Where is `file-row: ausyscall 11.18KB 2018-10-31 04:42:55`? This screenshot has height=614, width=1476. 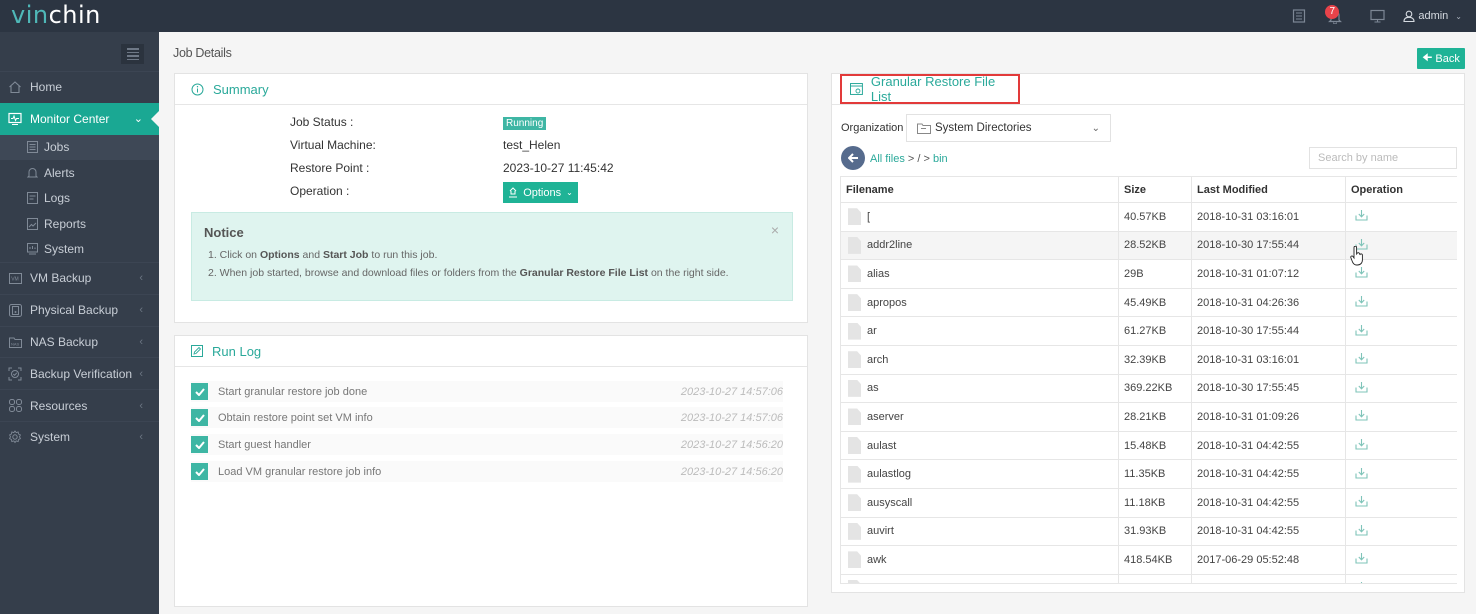 file-row: ausyscall 11.18KB 2018-10-31 04:42:55 is located at coordinates (1148, 502).